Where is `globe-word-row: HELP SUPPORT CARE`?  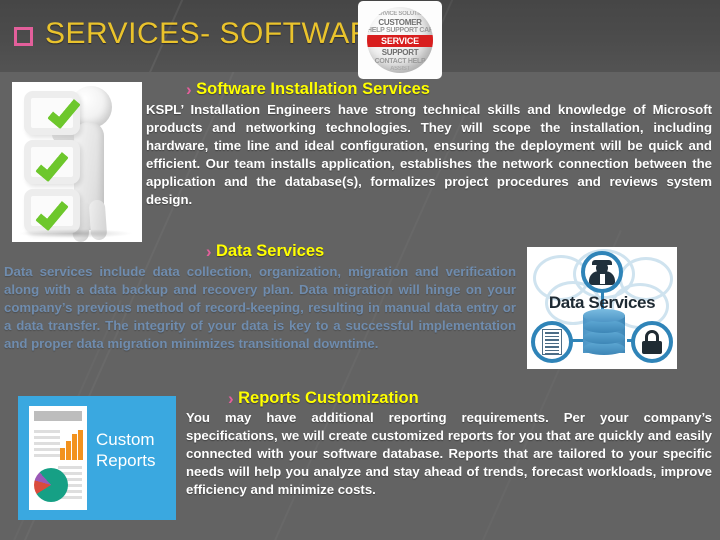
globe-word-row: HELP SUPPORT CARE is located at coordinates (400, 30).